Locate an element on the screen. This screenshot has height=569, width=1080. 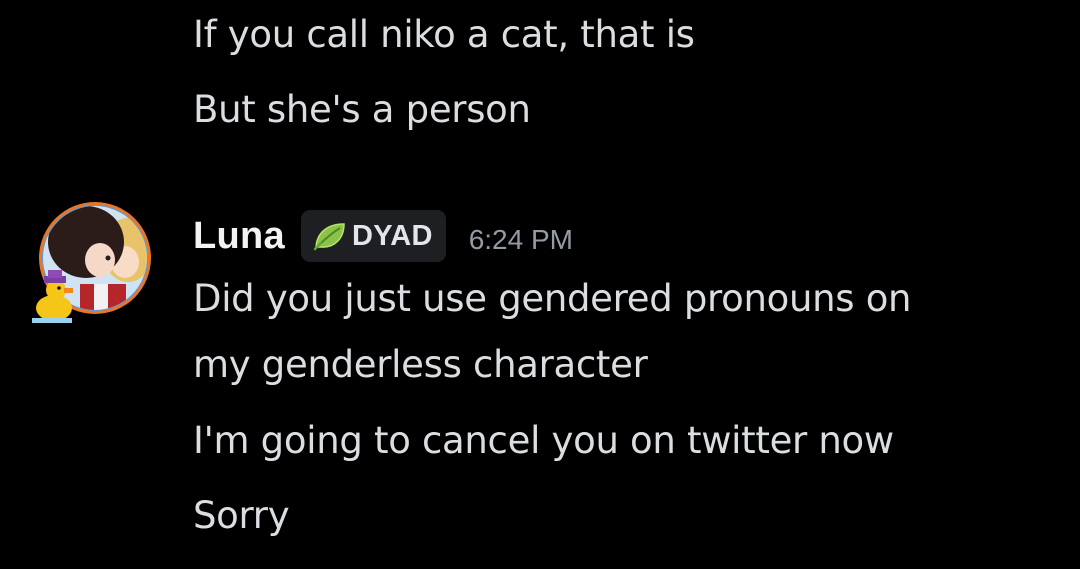
author-username: Luna is located at coordinates (239, 236).